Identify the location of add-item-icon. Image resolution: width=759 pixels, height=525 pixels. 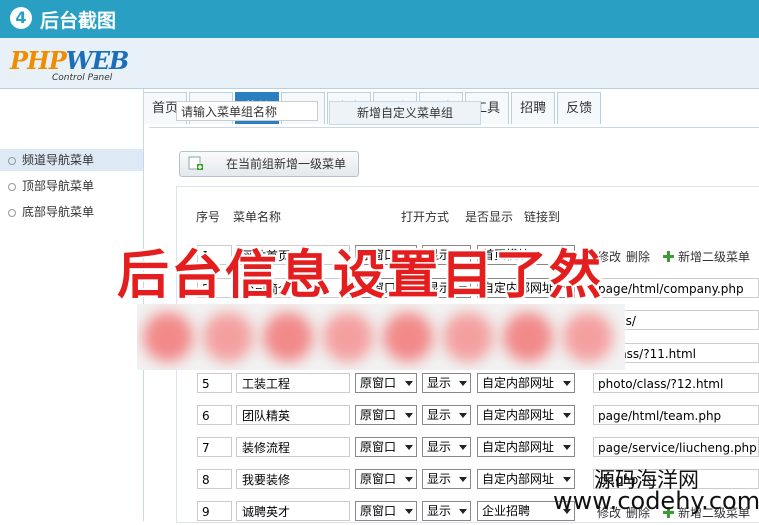
(195, 163).